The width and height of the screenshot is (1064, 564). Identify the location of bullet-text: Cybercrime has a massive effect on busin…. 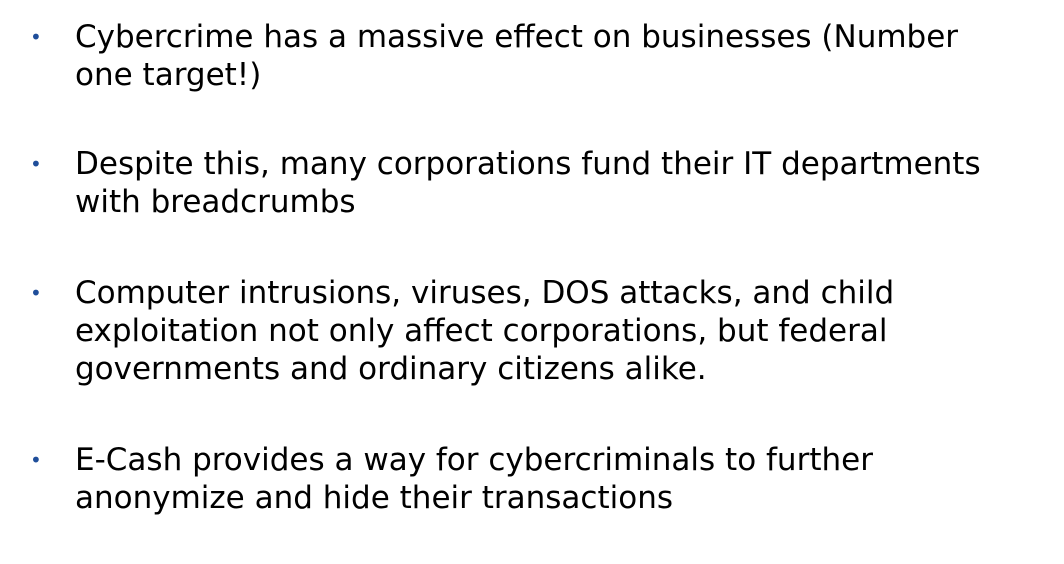
(555, 56).